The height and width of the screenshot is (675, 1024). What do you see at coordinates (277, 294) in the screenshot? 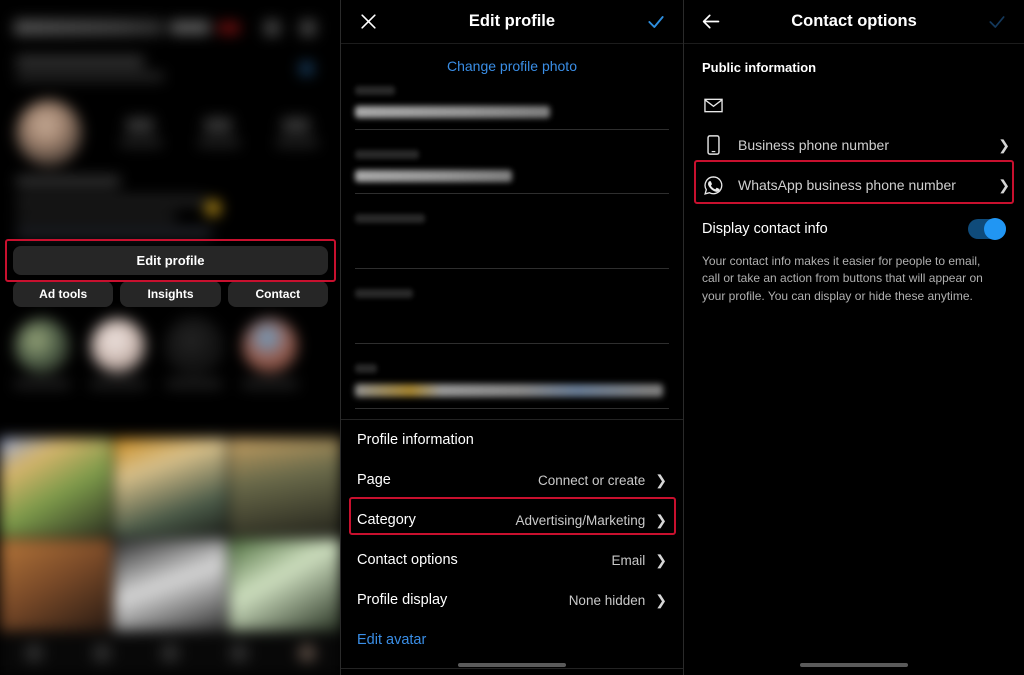
I see `contact-button: Contact` at bounding box center [277, 294].